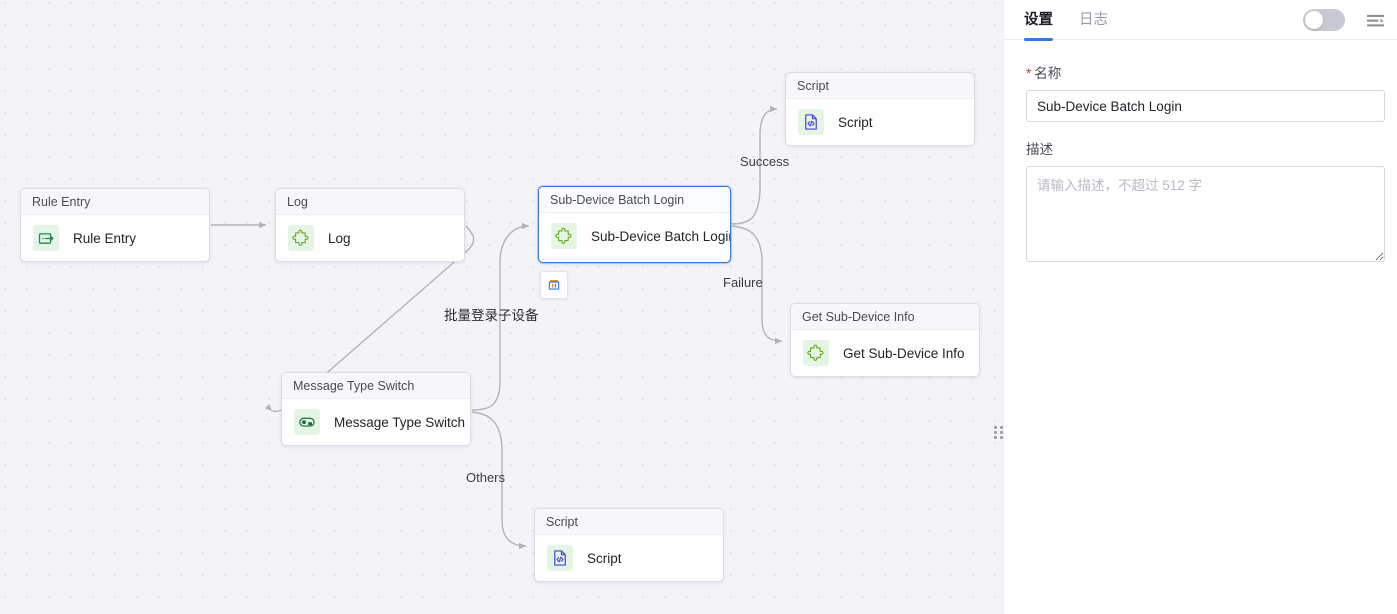 The image size is (1397, 614). What do you see at coordinates (1324, 20) in the screenshot?
I see `panel-toggle-switch` at bounding box center [1324, 20].